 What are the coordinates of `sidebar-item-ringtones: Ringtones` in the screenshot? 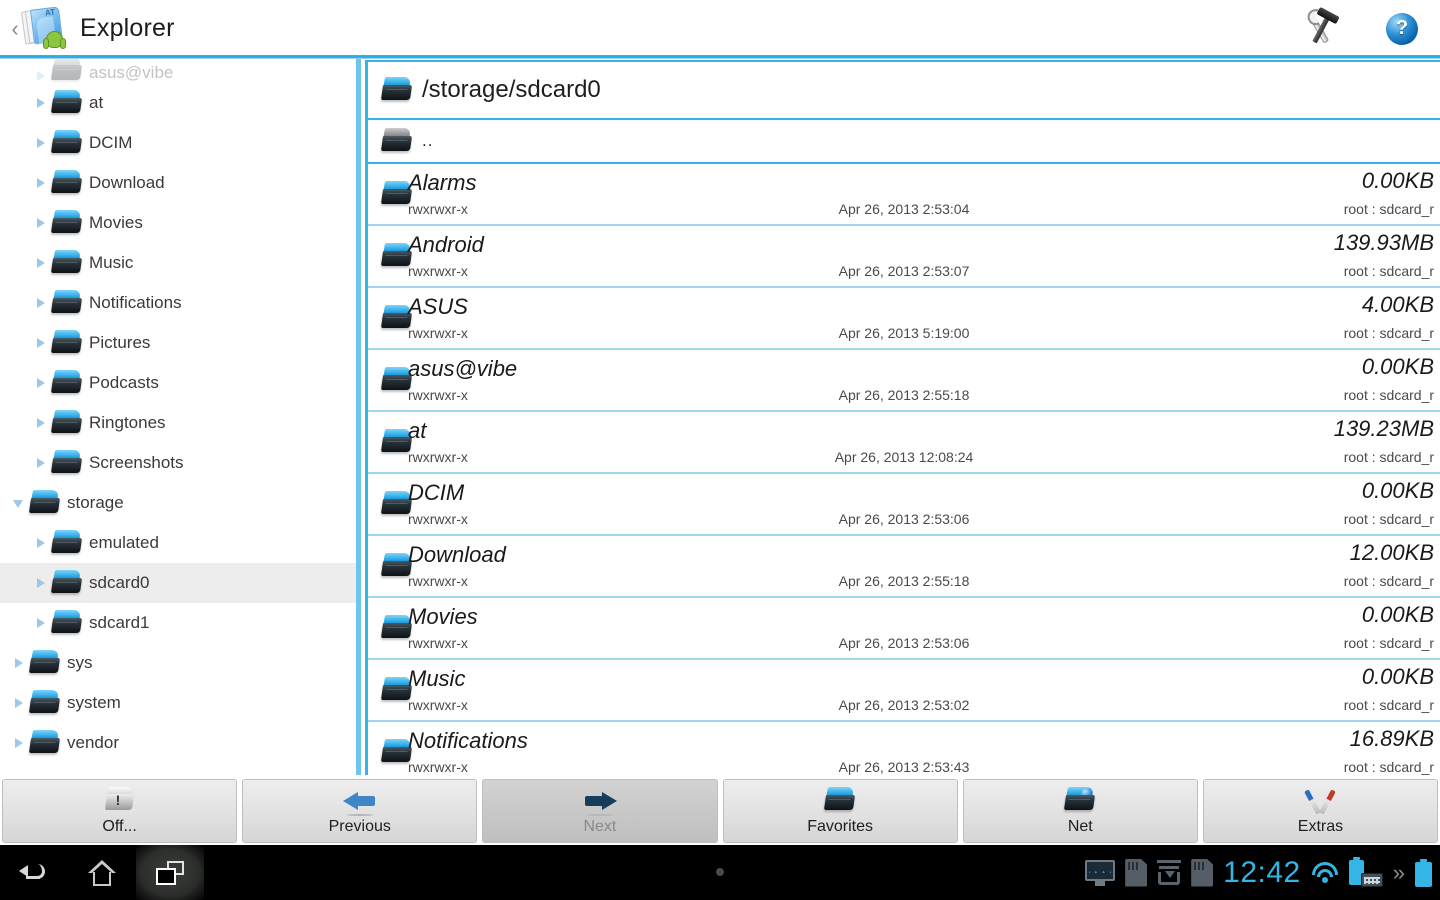 It's located at (178, 423).